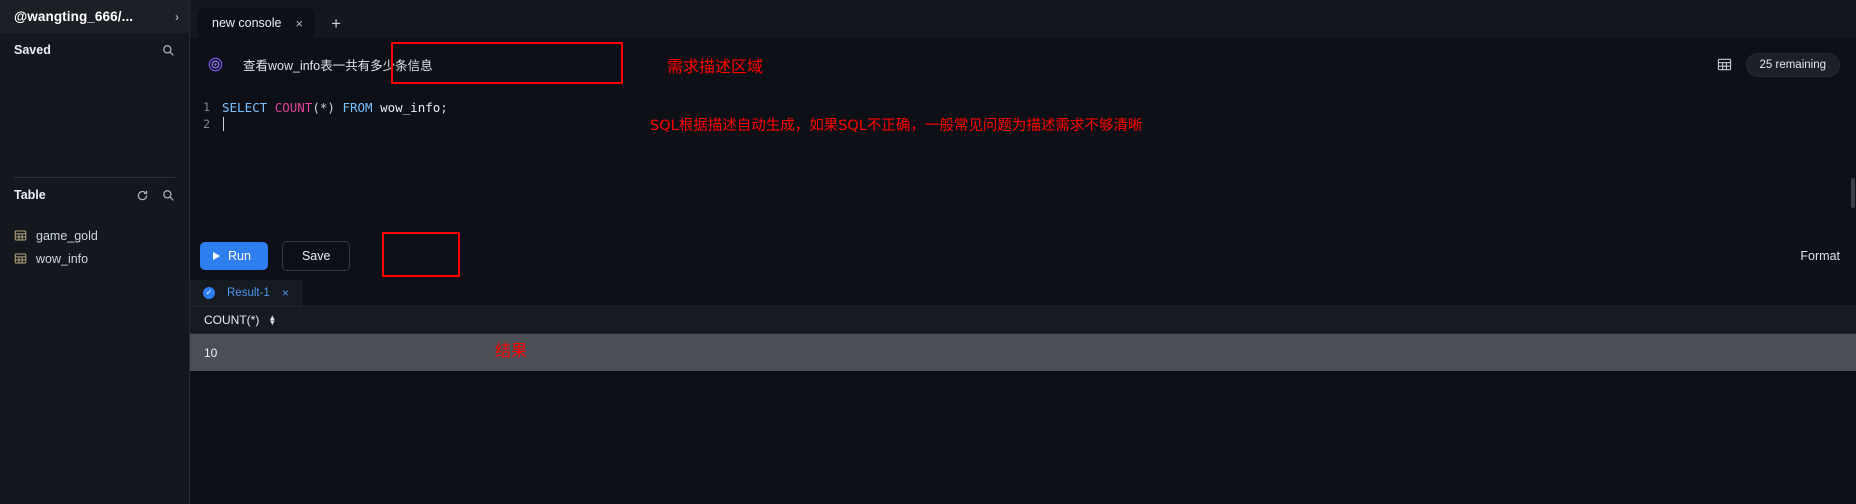 The height and width of the screenshot is (504, 1856). I want to click on spiral-icon, so click(215, 64).